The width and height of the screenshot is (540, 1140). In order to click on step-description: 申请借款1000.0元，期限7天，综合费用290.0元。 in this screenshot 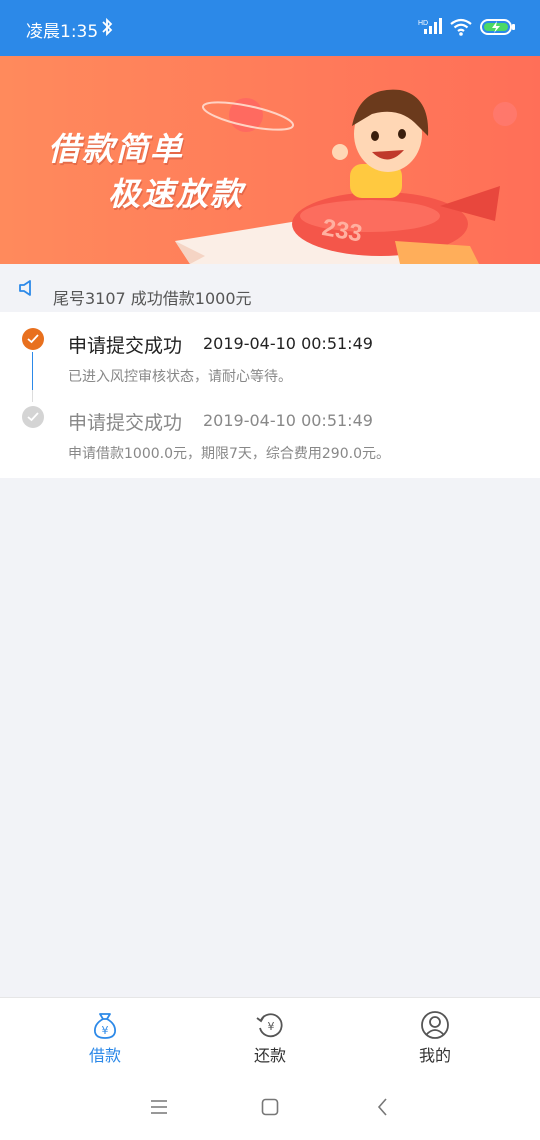, I will do `click(229, 454)`.